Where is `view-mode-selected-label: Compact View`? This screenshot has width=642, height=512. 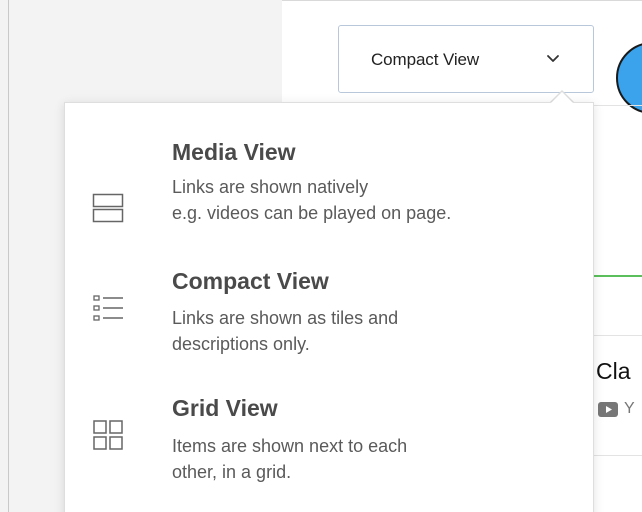 view-mode-selected-label: Compact View is located at coordinates (425, 59).